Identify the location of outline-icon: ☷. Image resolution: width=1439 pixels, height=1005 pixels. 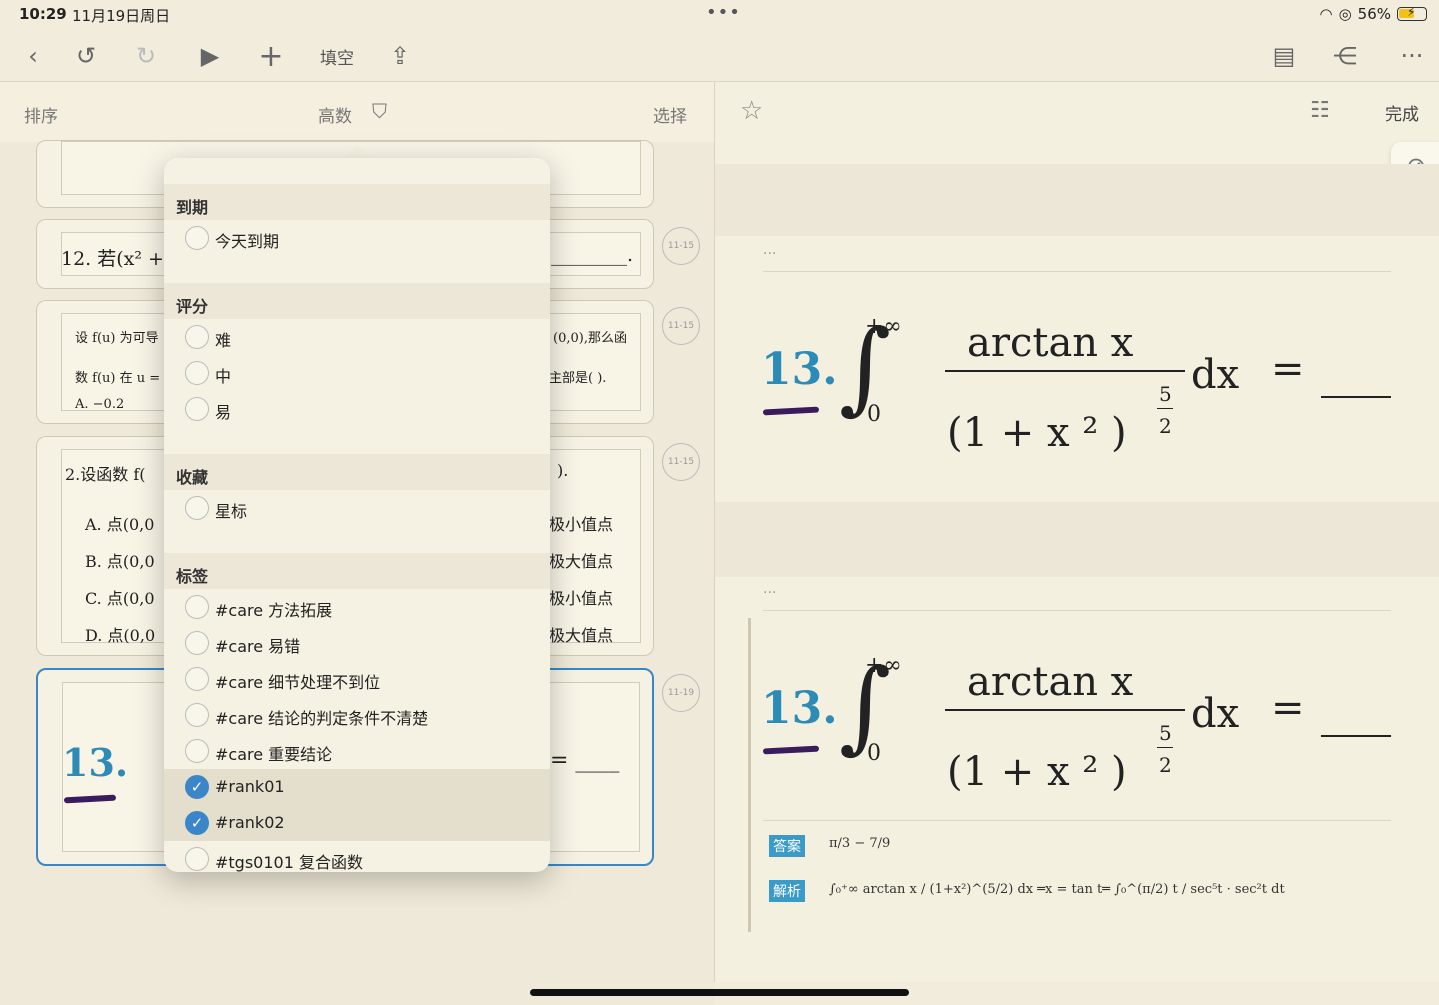
(1320, 110).